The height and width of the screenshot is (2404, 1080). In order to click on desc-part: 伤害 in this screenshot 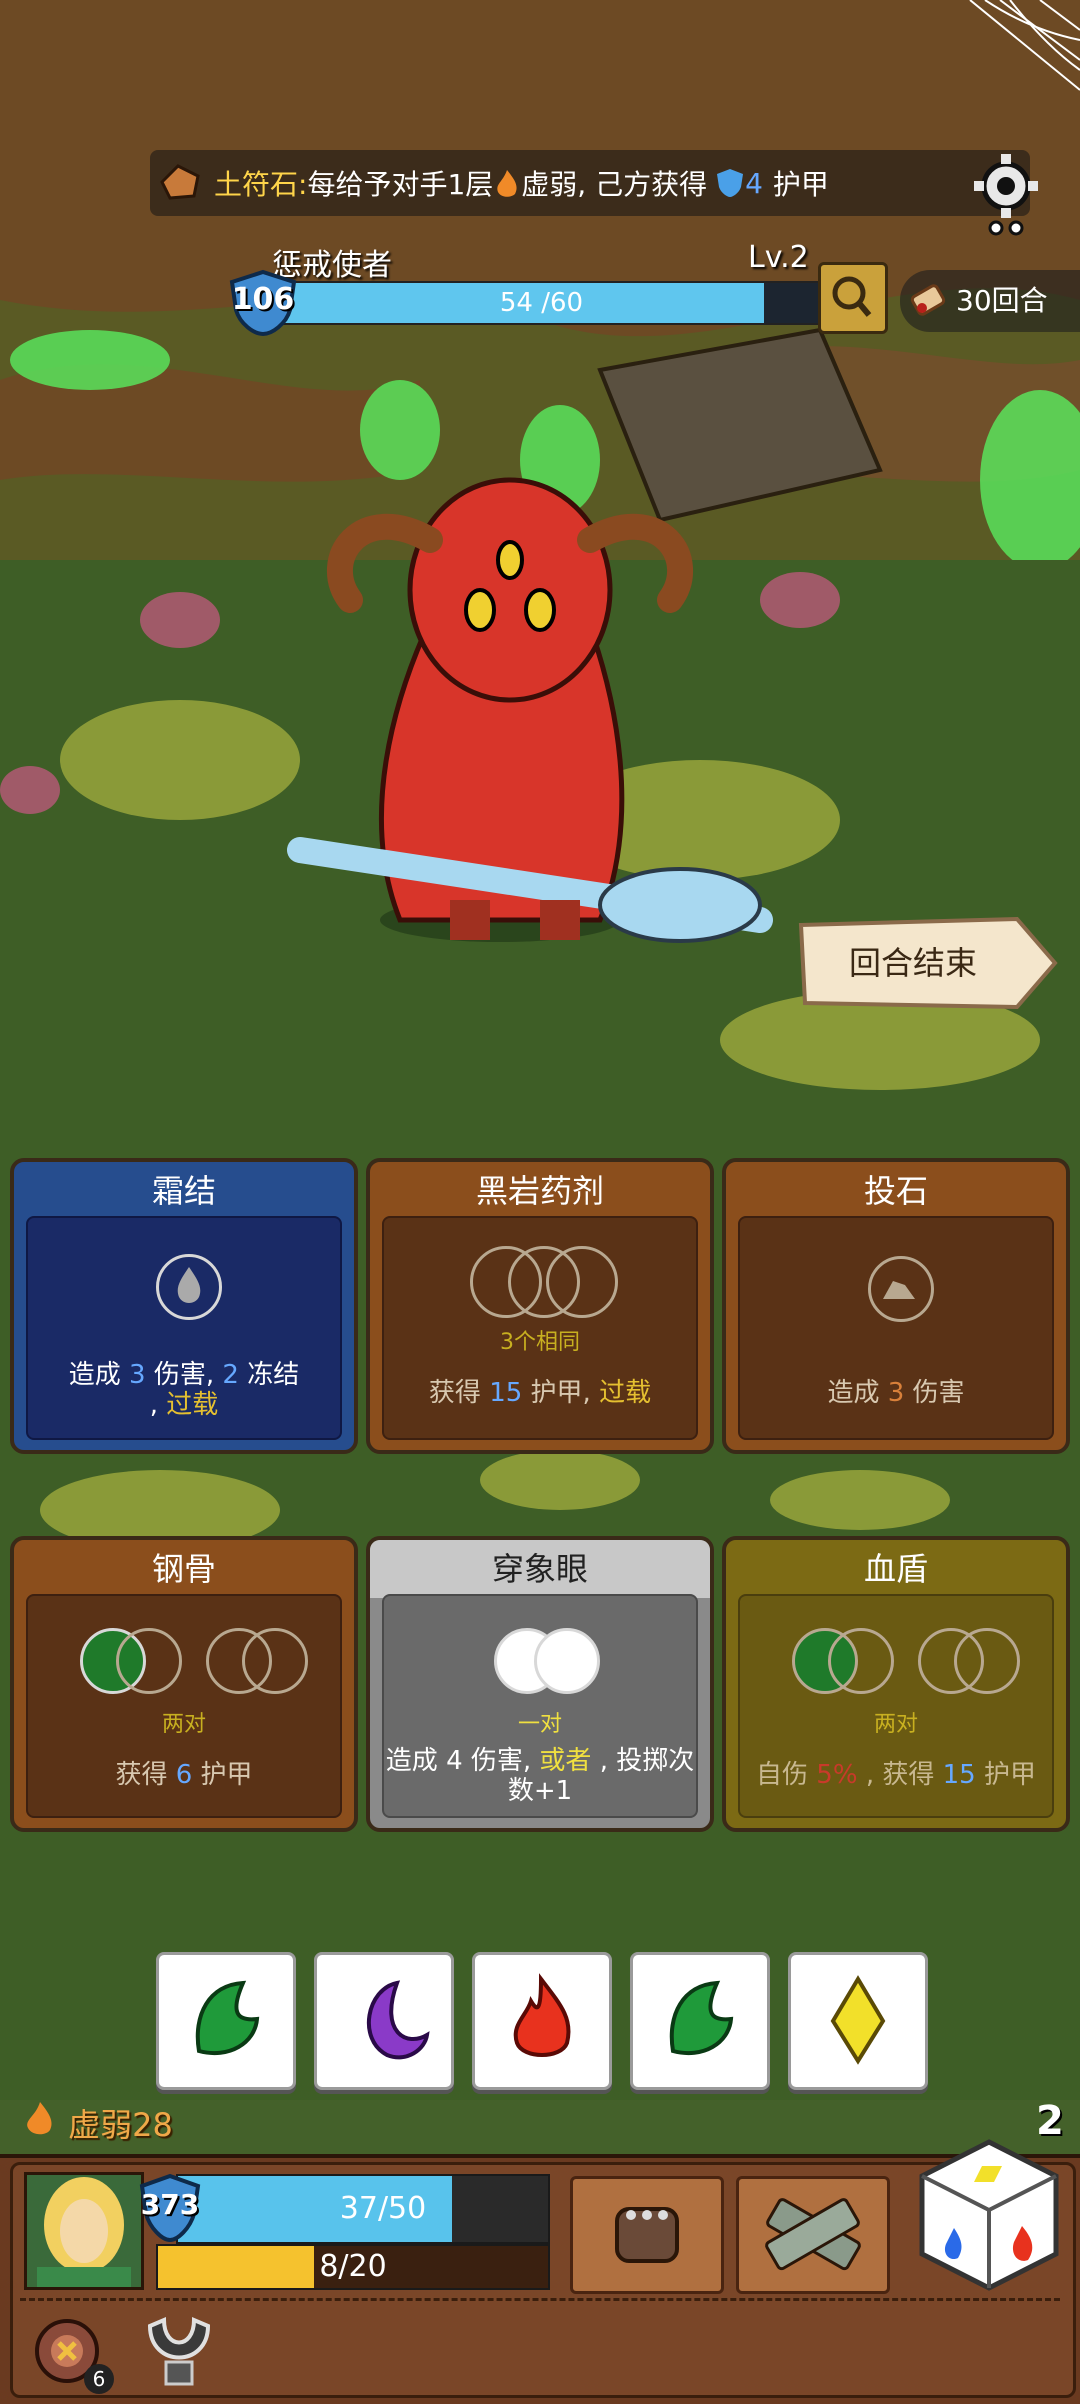, I will do `click(938, 1393)`.